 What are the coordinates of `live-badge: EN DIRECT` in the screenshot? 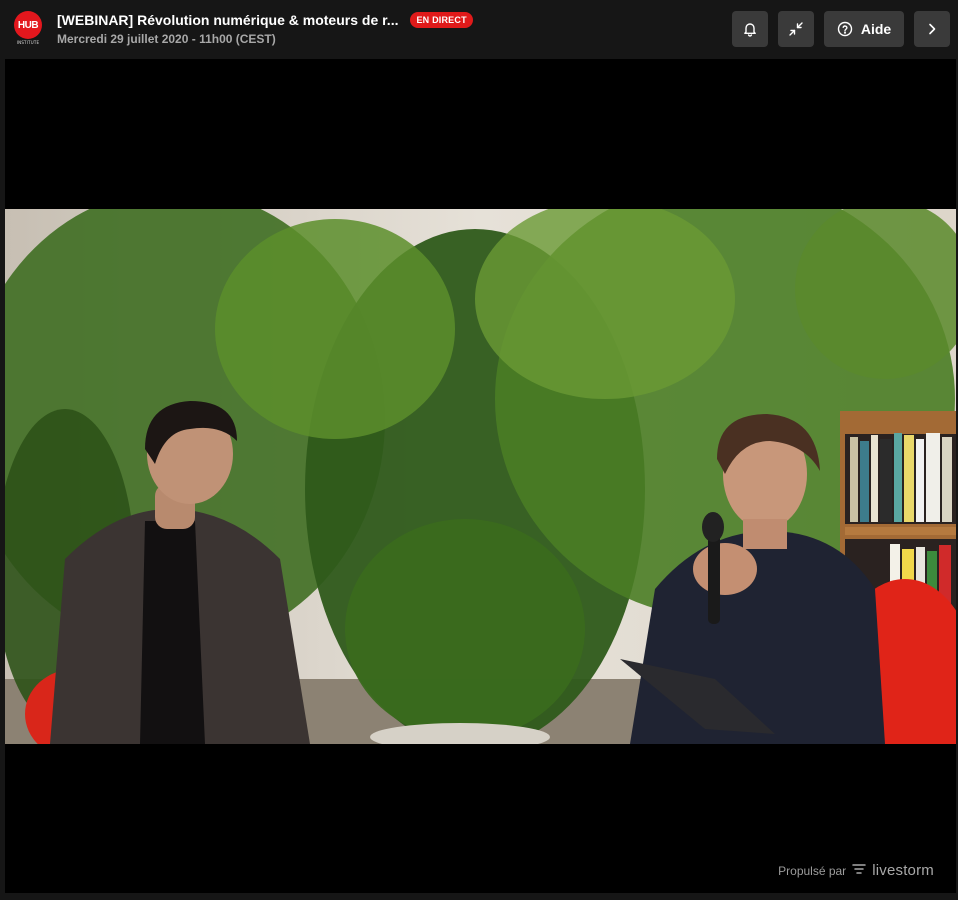 It's located at (441, 20).